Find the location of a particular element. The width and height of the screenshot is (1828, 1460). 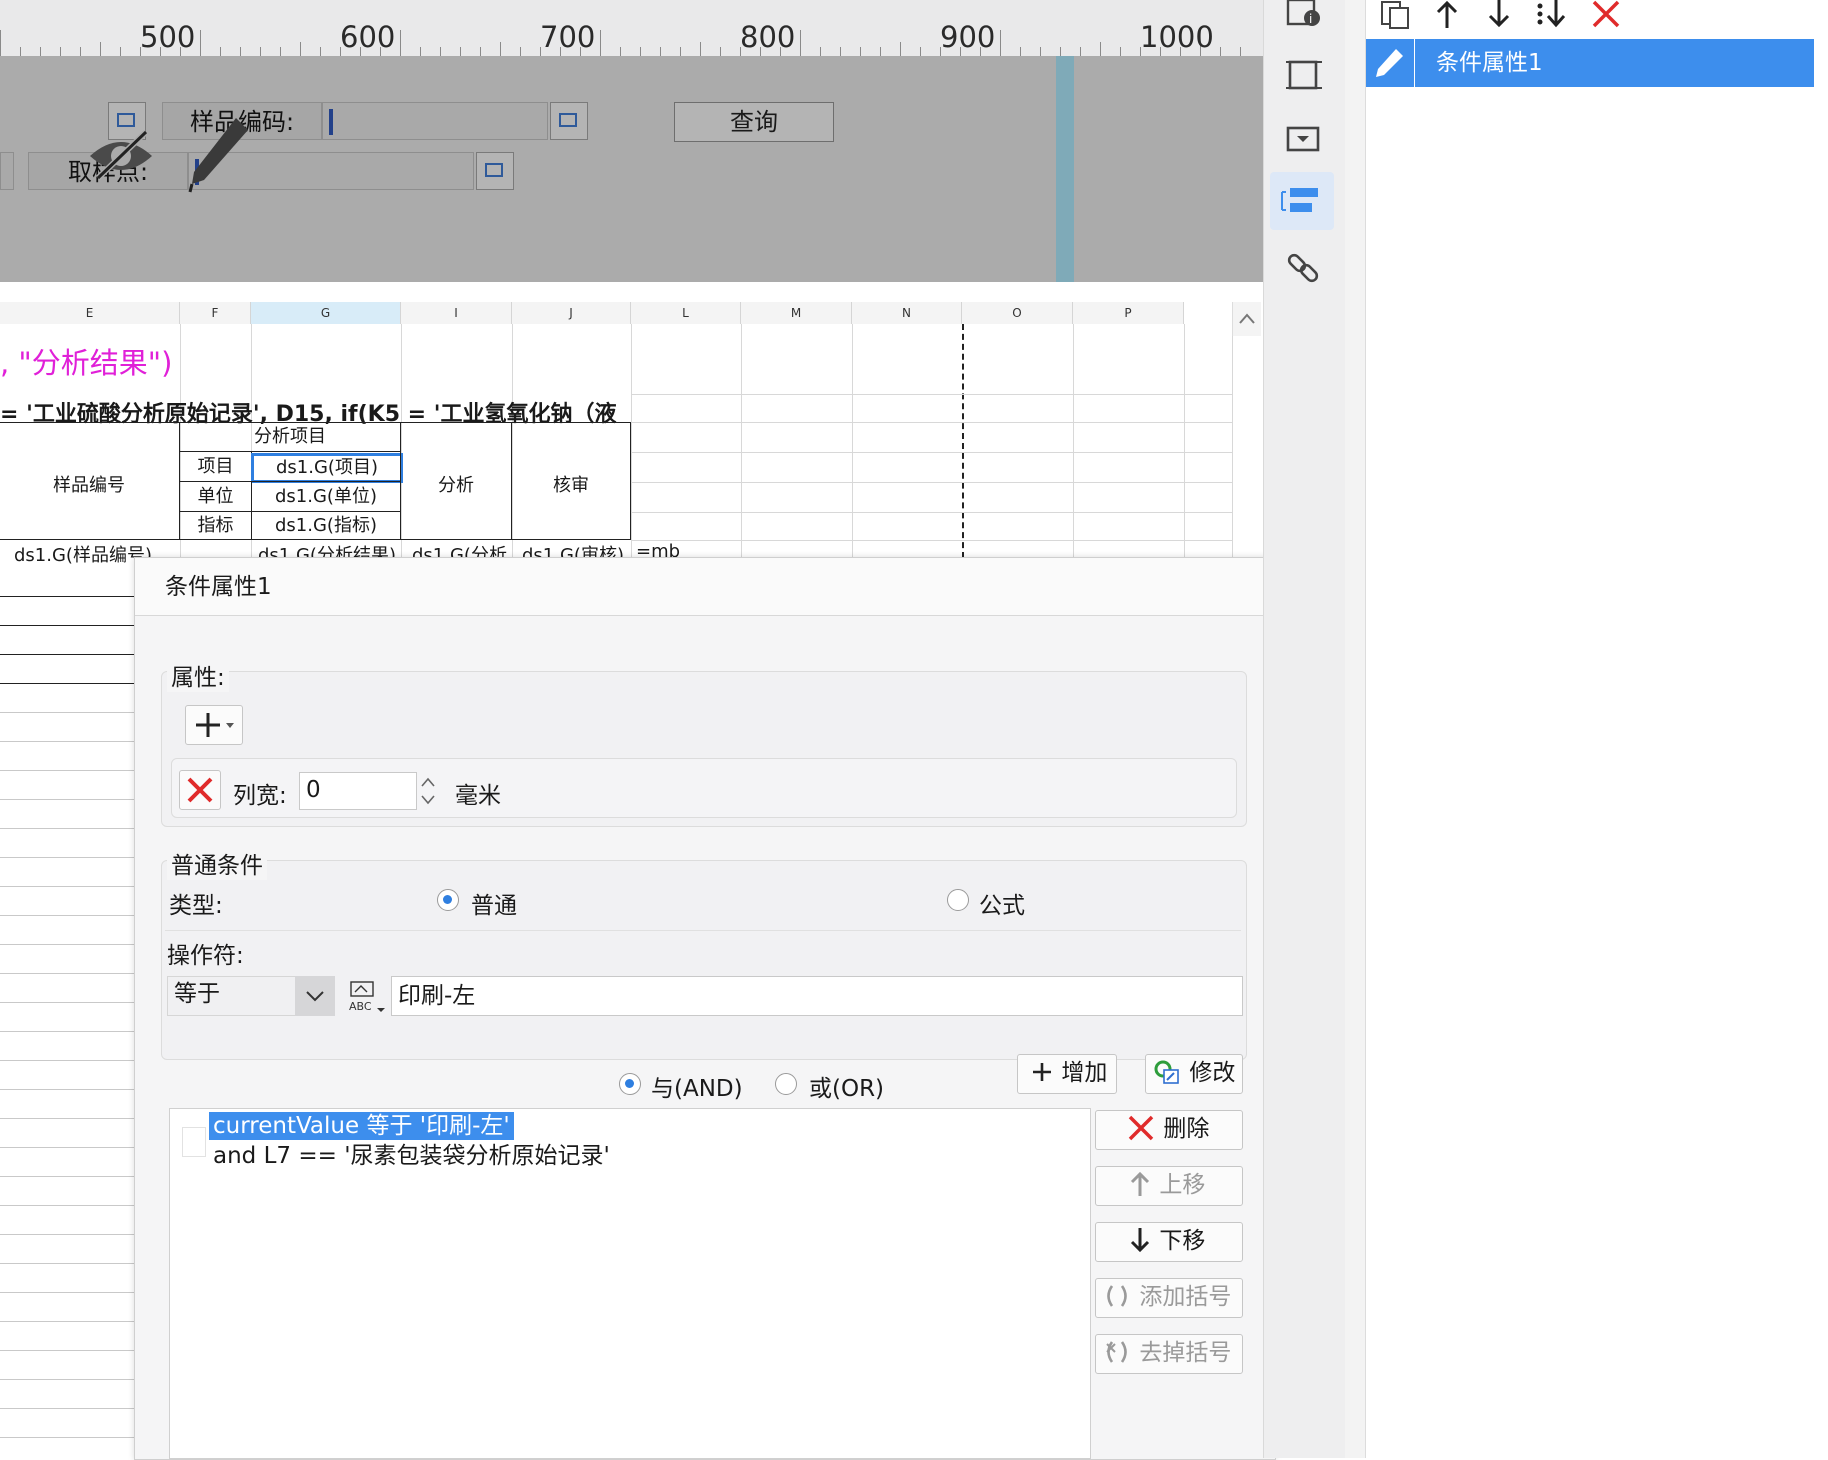

column-header-g: G is located at coordinates (326, 313).